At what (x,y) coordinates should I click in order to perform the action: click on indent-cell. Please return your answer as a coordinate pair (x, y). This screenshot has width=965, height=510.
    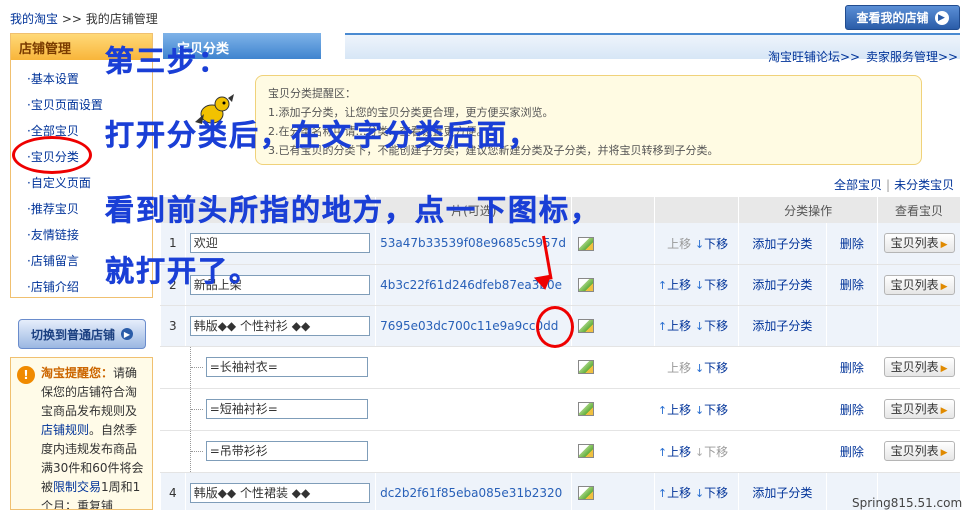
    Looking at the image, I should click on (173, 451).